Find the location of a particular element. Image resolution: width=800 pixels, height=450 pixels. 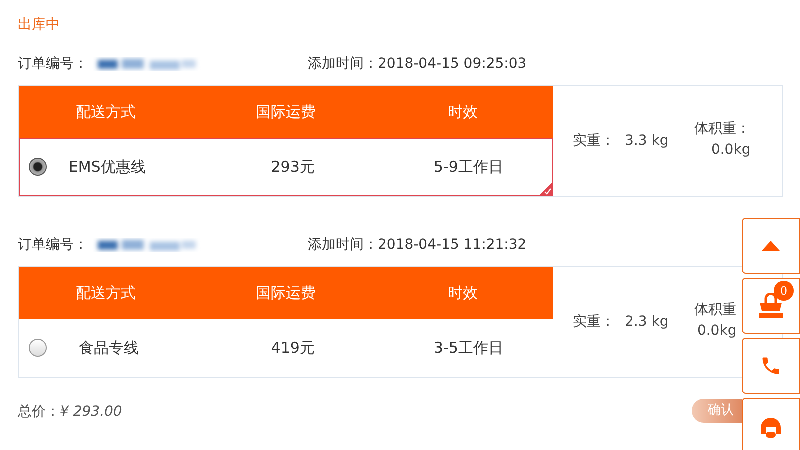

total-label: 总价： is located at coordinates (39, 412).